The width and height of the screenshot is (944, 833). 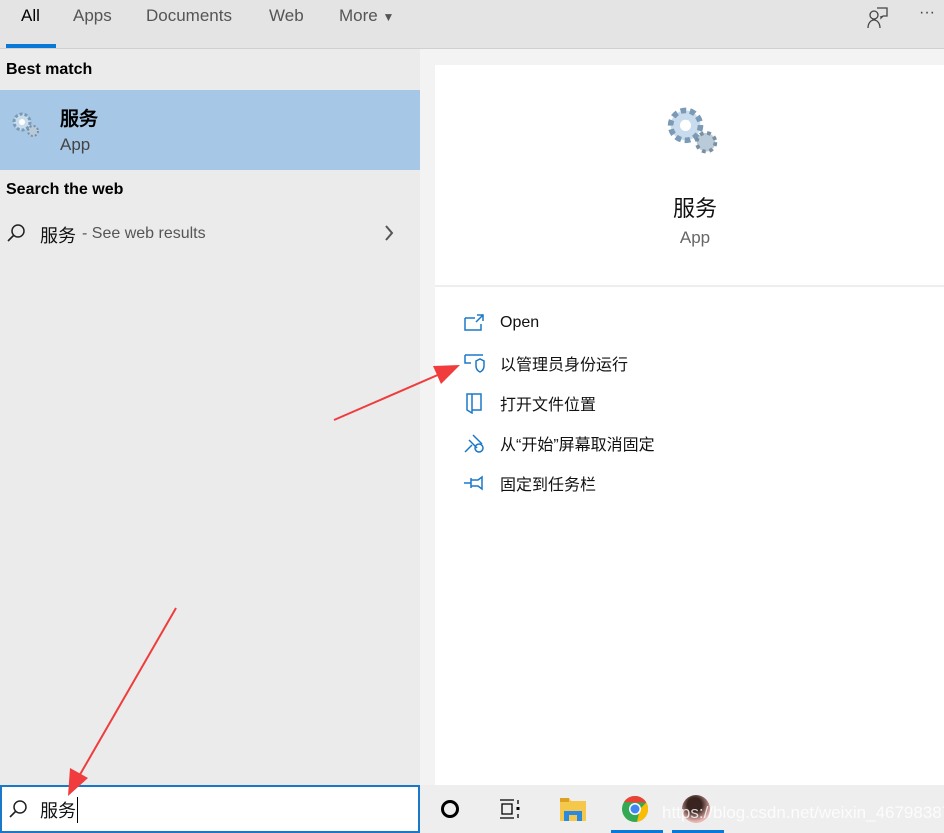 What do you see at coordinates (58, 236) in the screenshot?
I see `web-query: 服务` at bounding box center [58, 236].